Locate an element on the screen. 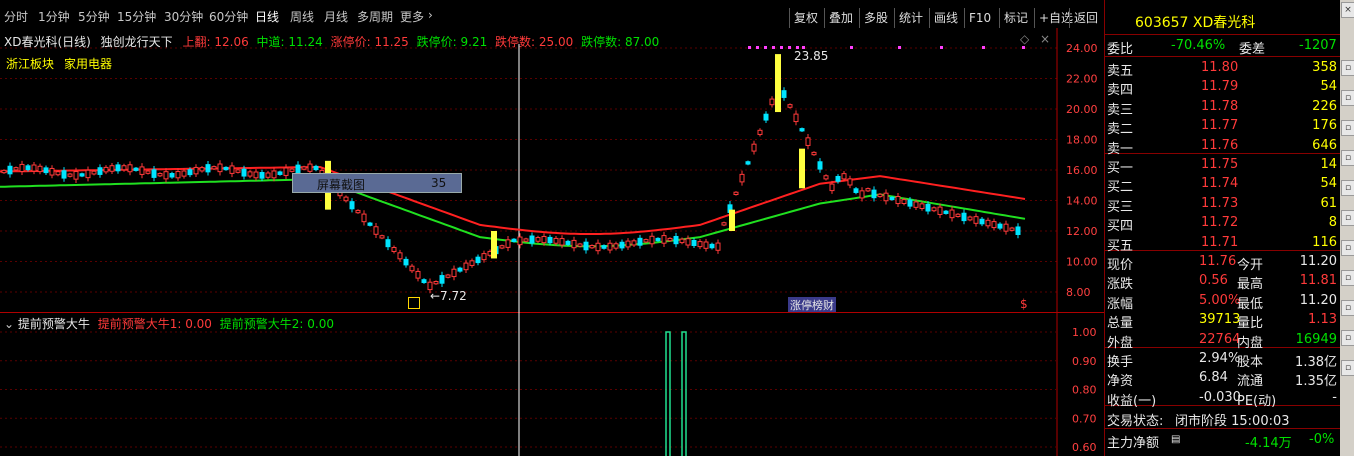 This screenshot has width=1354, height=456. main-flow-row: 主力净额 ▤ -4.14万 -0% is located at coordinates (1223, 440).